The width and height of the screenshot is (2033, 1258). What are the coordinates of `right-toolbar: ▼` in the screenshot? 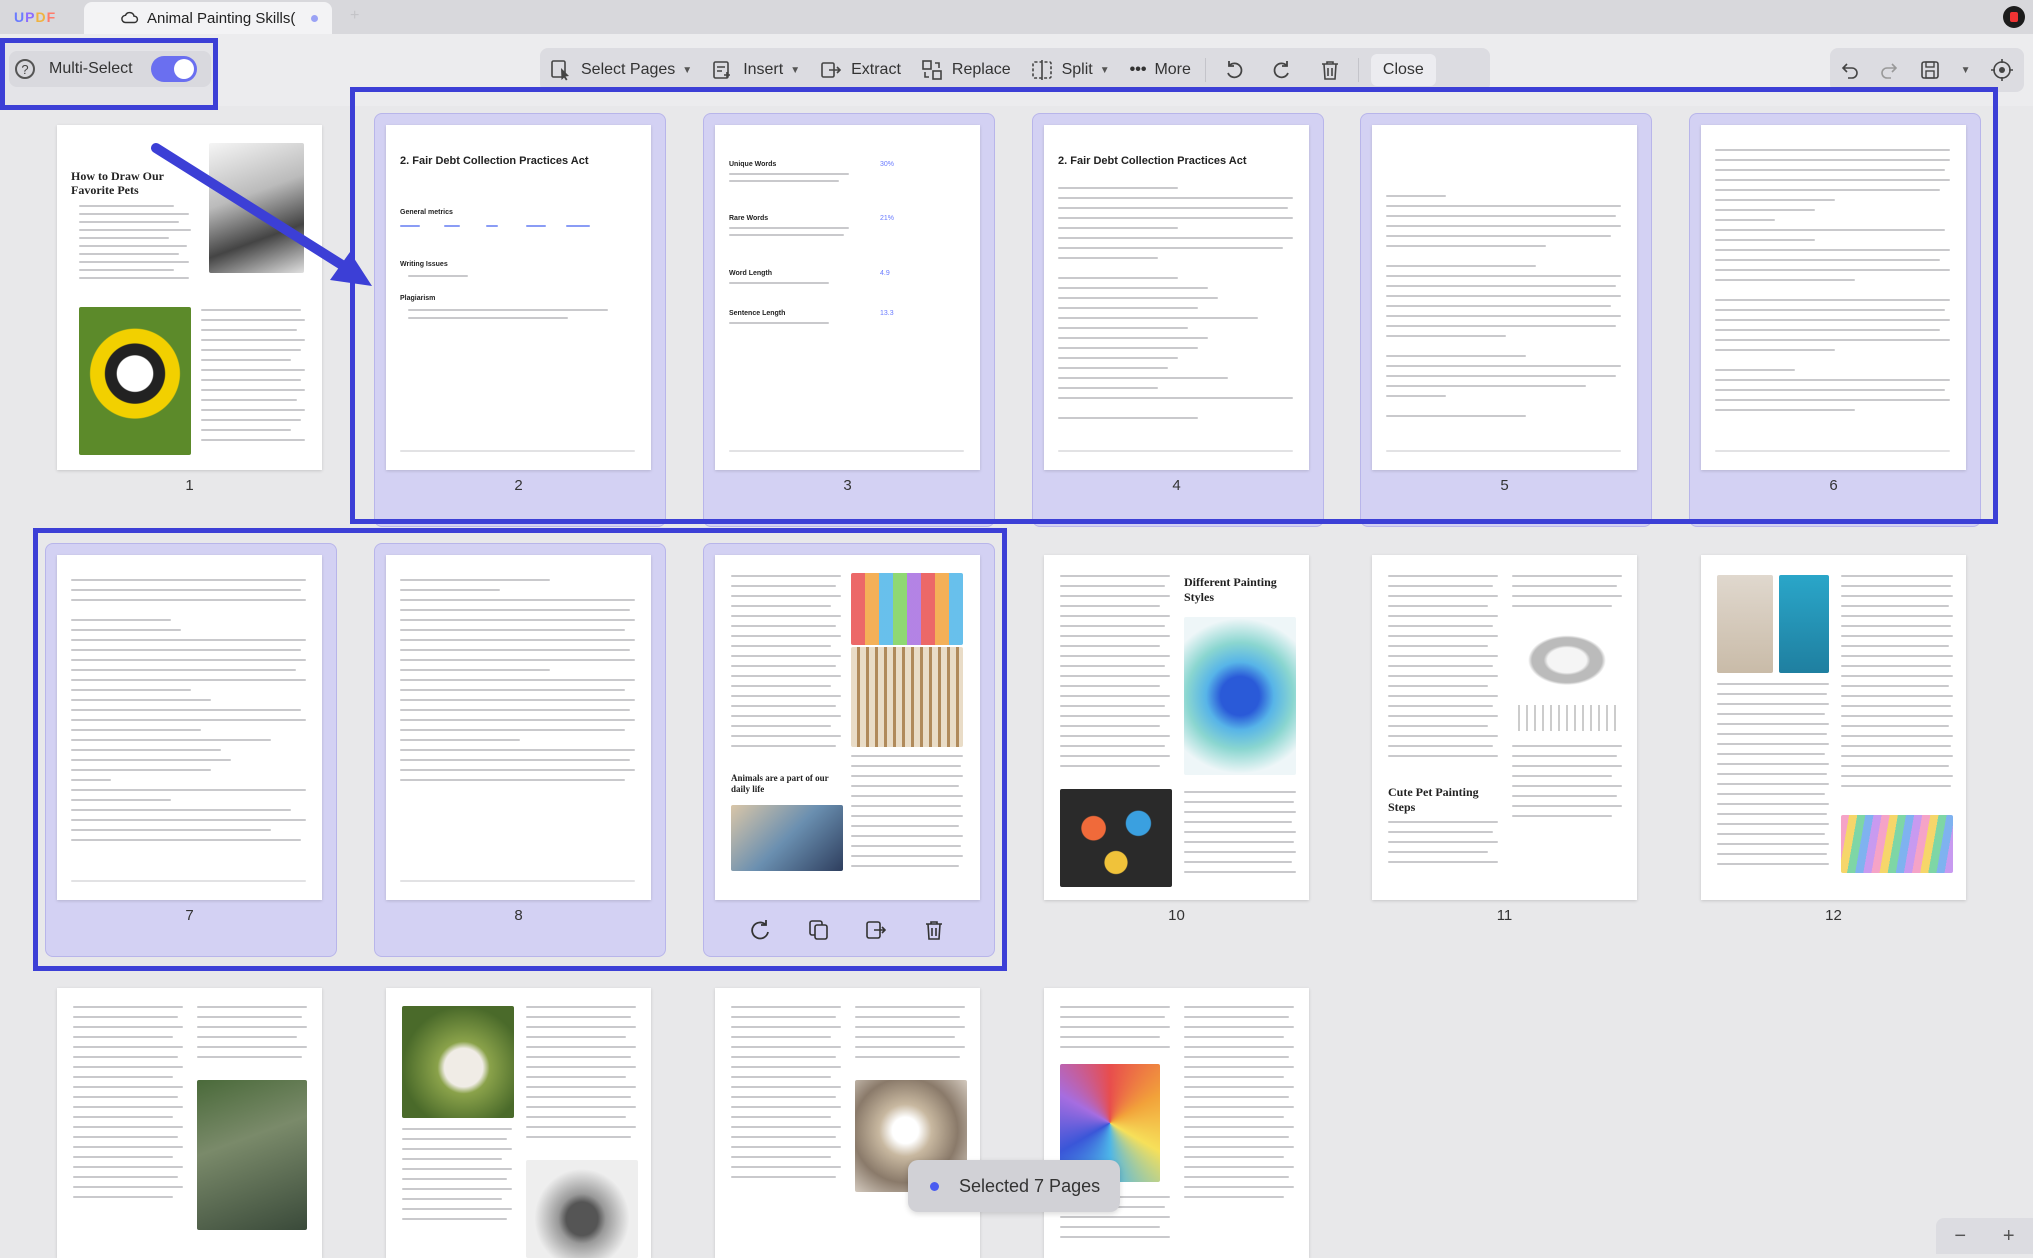 It's located at (1927, 70).